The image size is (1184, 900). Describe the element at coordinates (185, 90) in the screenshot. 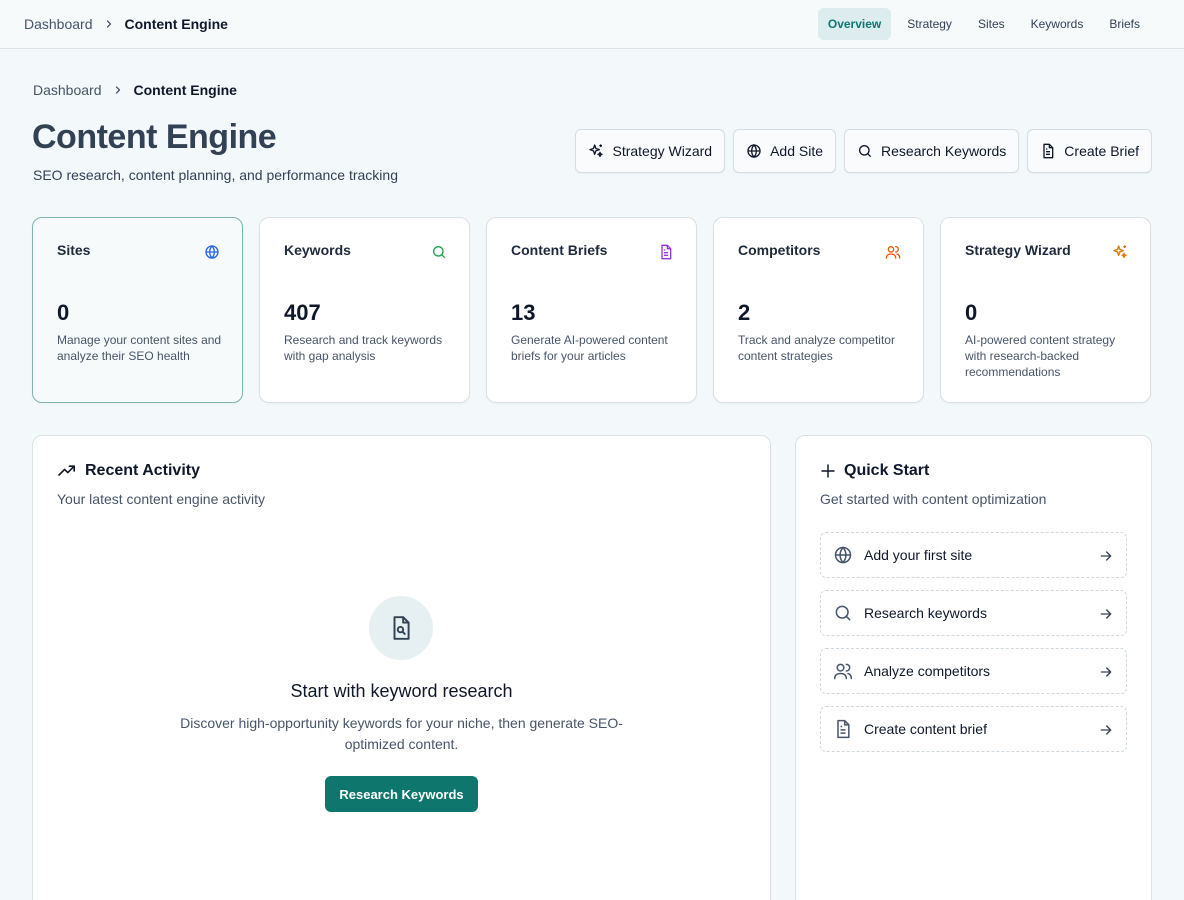

I see `page-breadcrumb-current: Content Engine` at that location.